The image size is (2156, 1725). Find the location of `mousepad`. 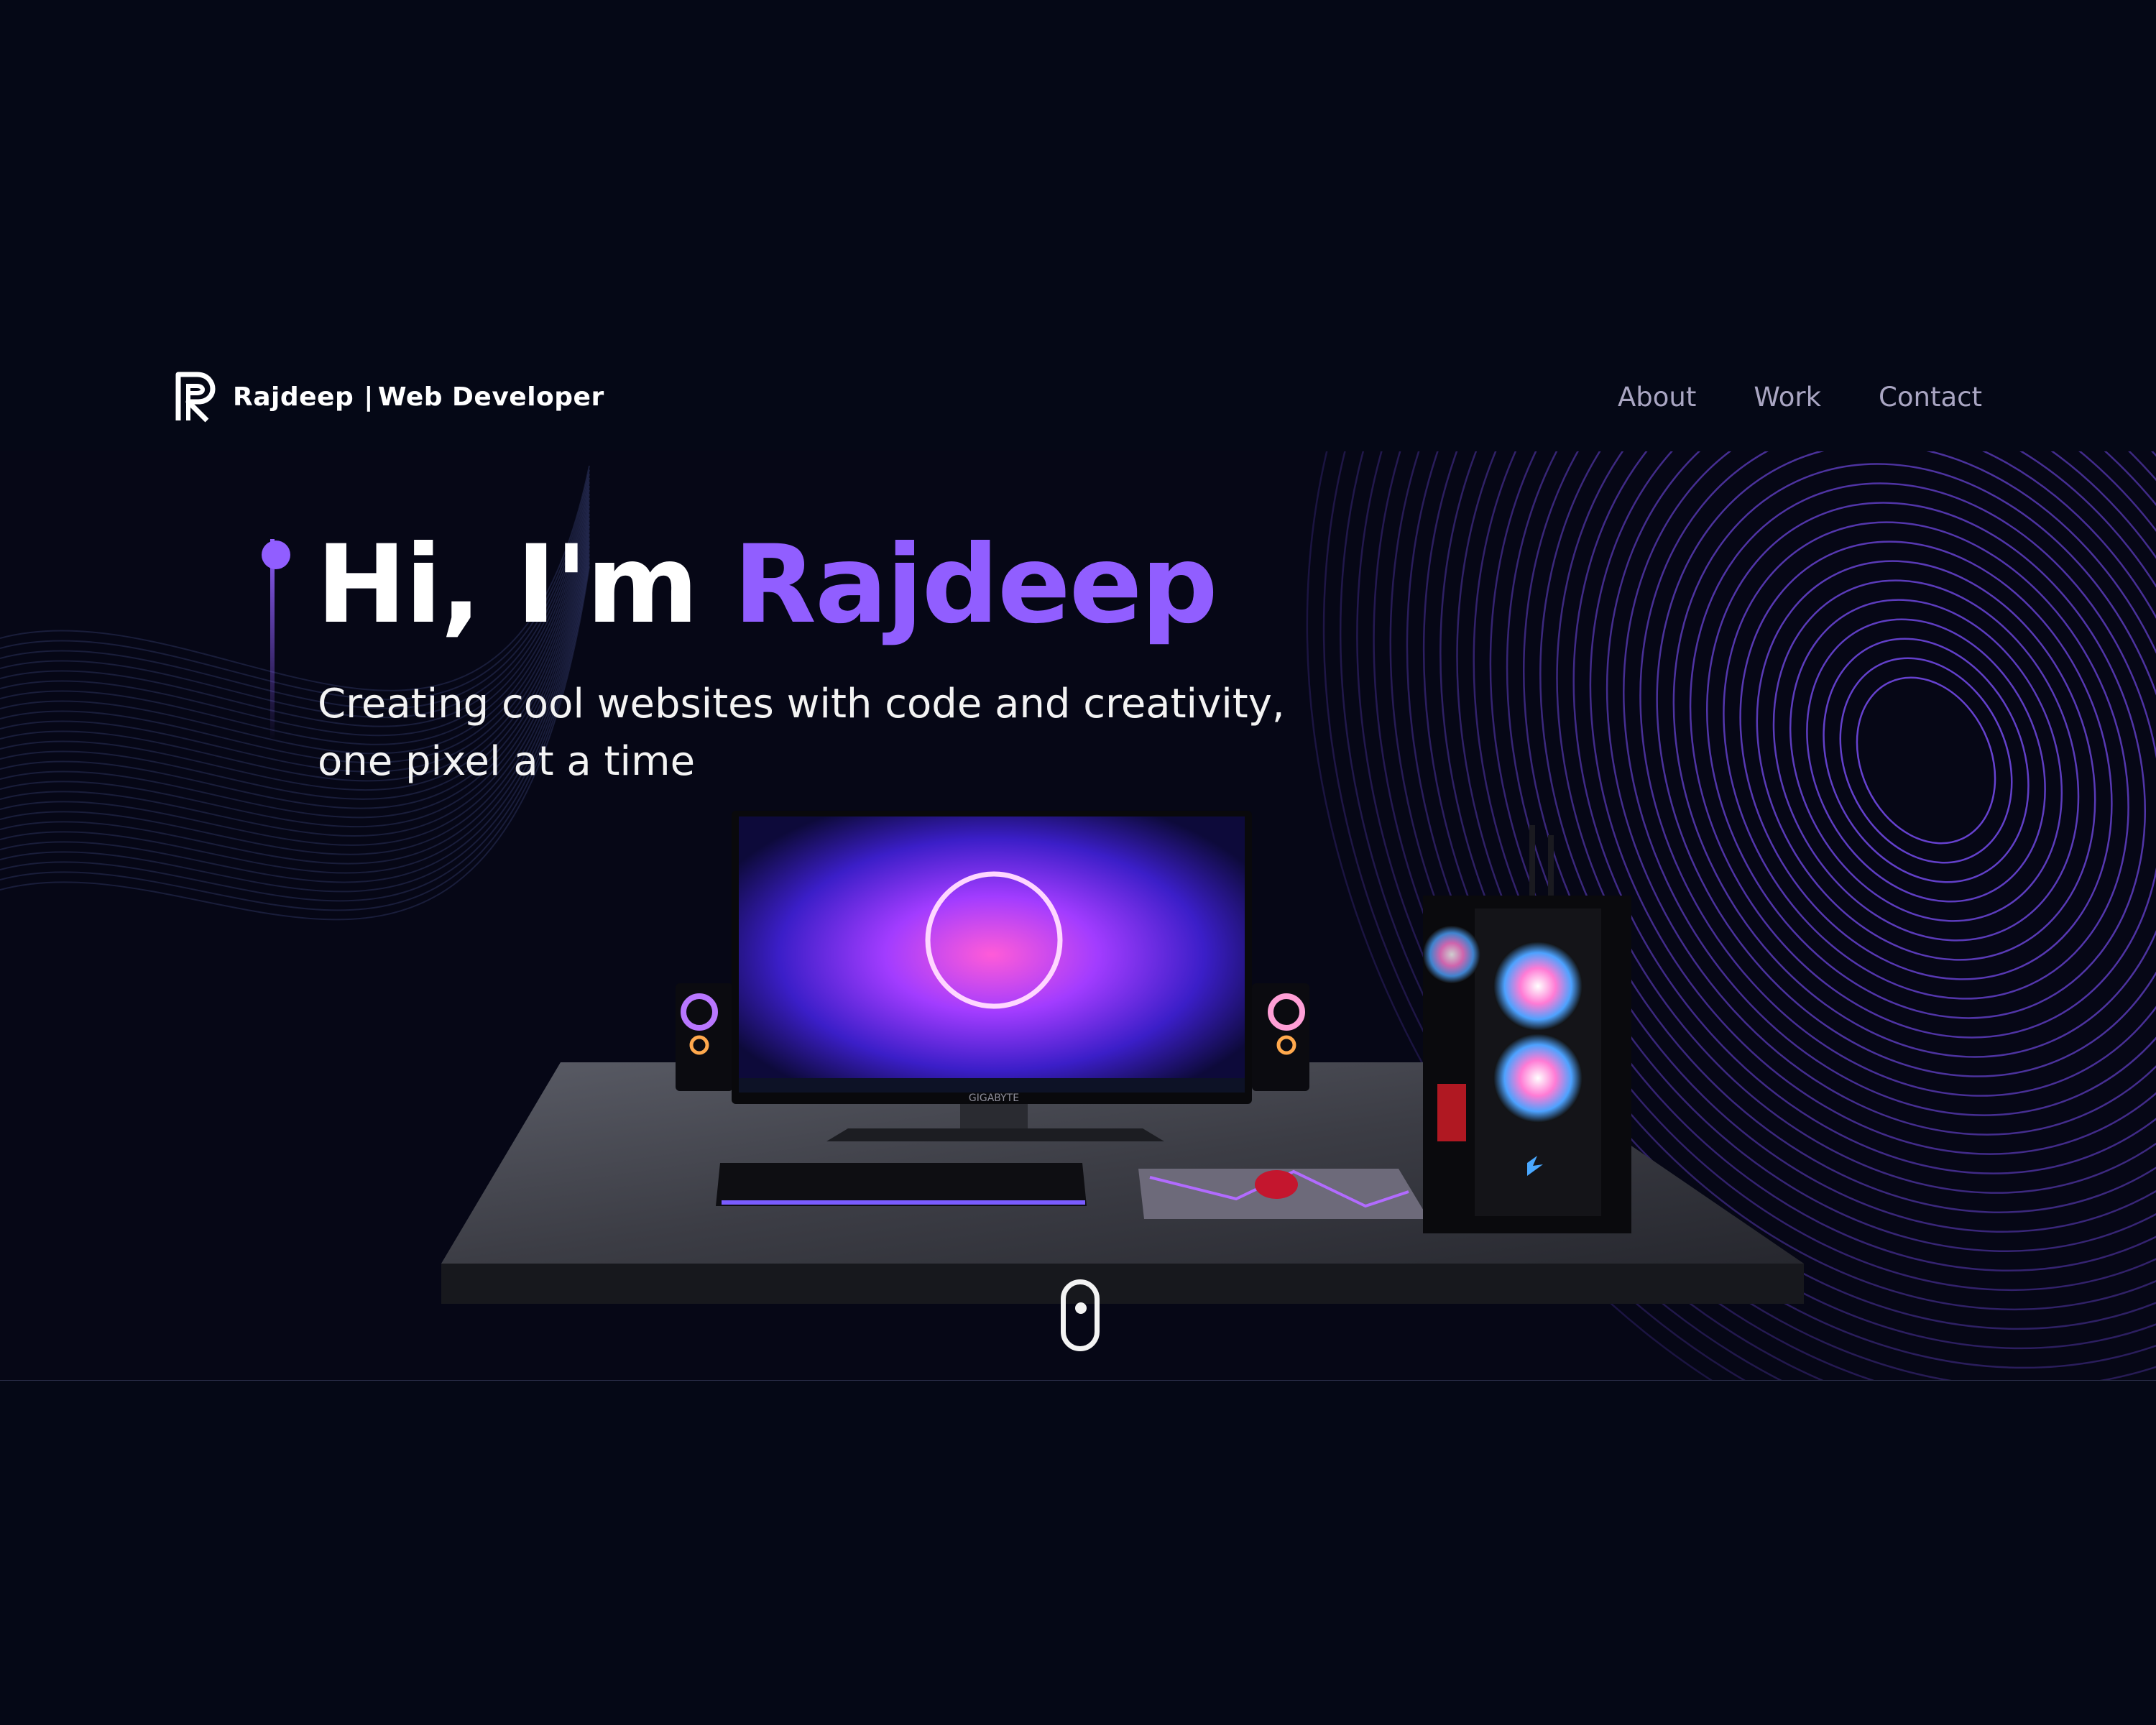

mousepad is located at coordinates (1283, 1194).